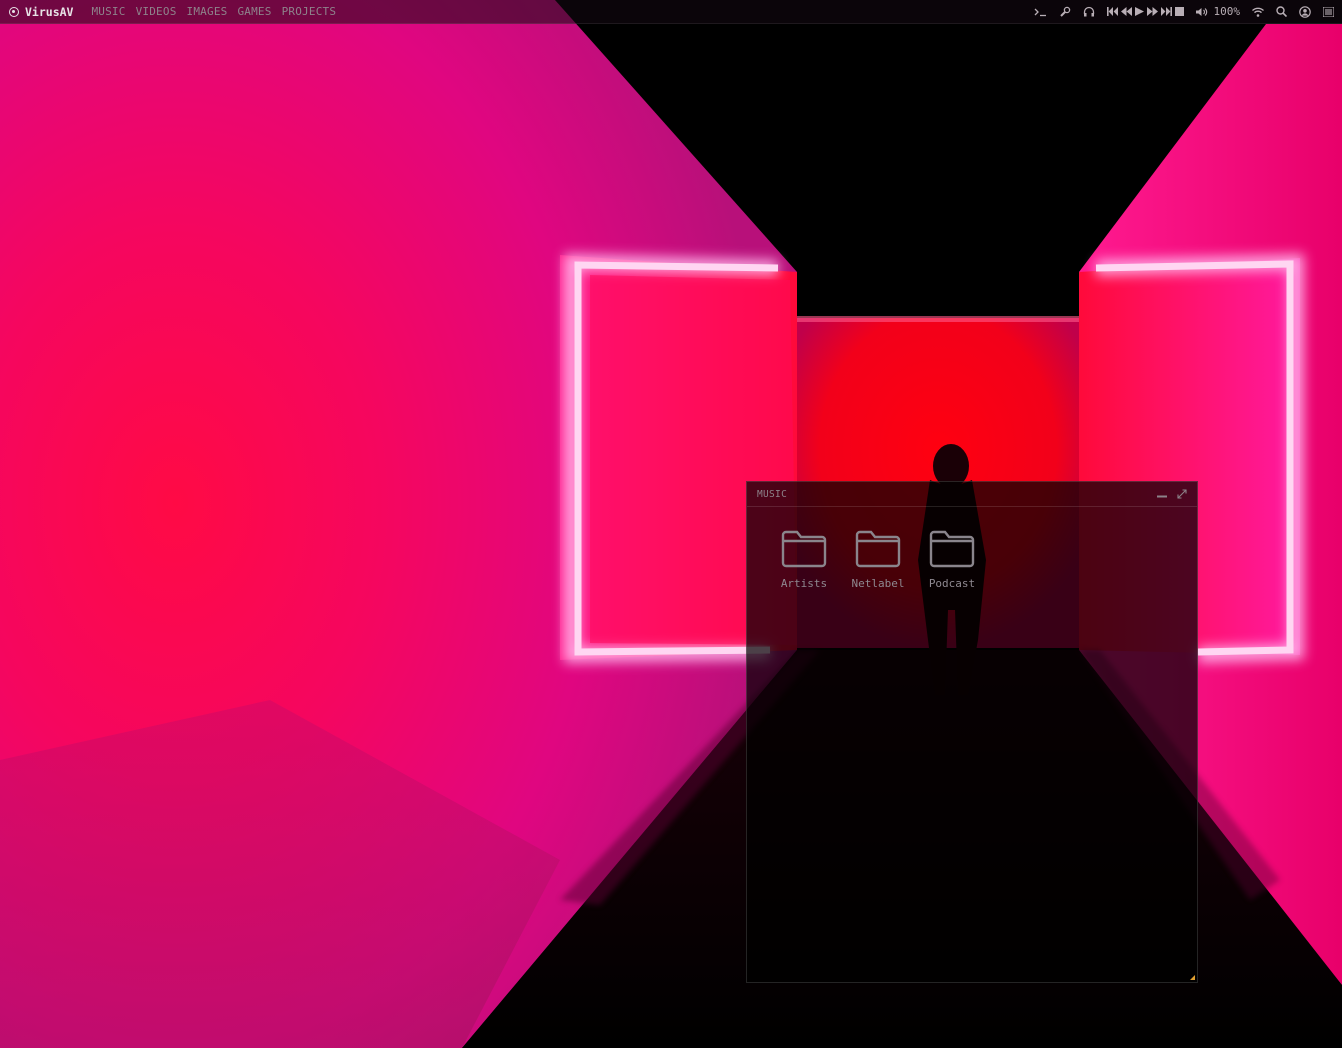 The image size is (1342, 1048). What do you see at coordinates (1162, 494) in the screenshot?
I see `minimize-icon` at bounding box center [1162, 494].